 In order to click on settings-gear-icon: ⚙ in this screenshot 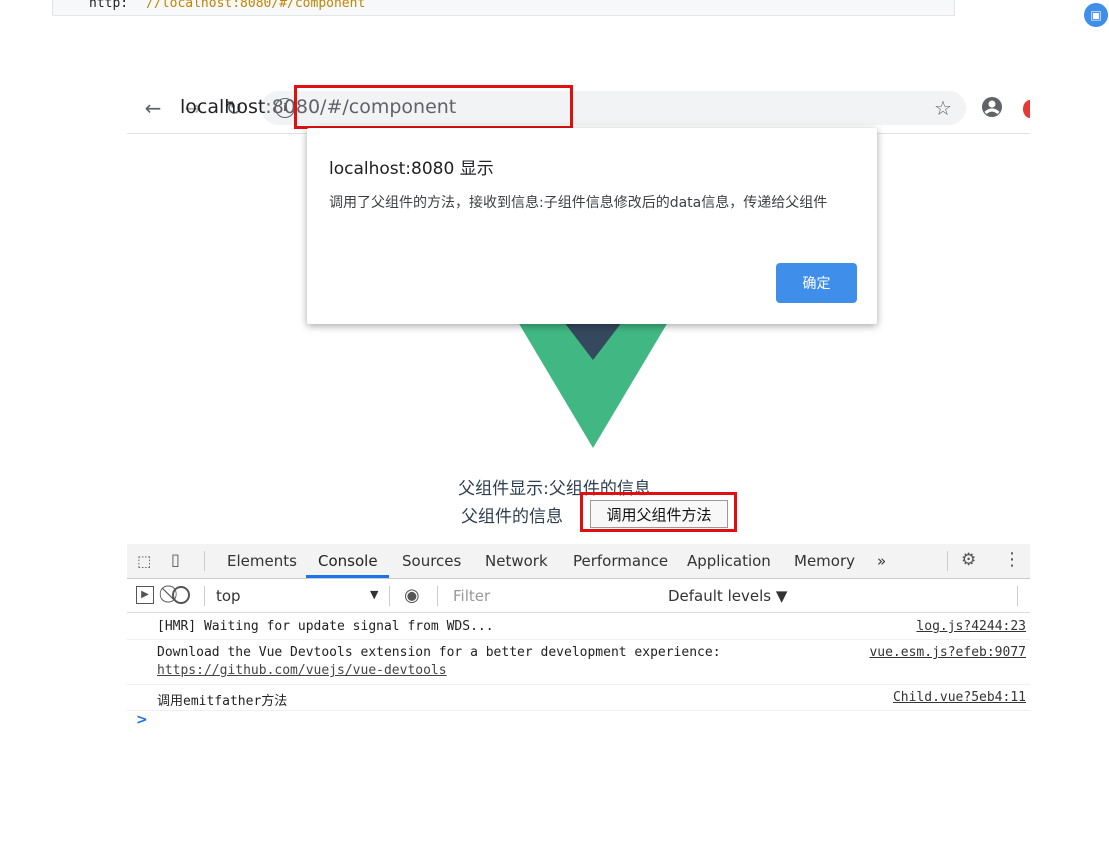, I will do `click(968, 560)`.